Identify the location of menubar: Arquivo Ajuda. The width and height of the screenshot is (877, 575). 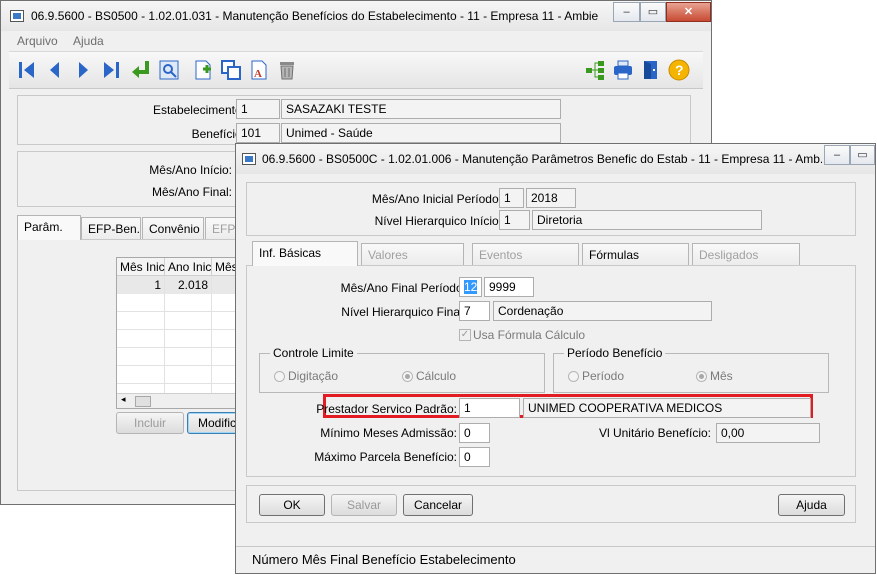
(356, 41).